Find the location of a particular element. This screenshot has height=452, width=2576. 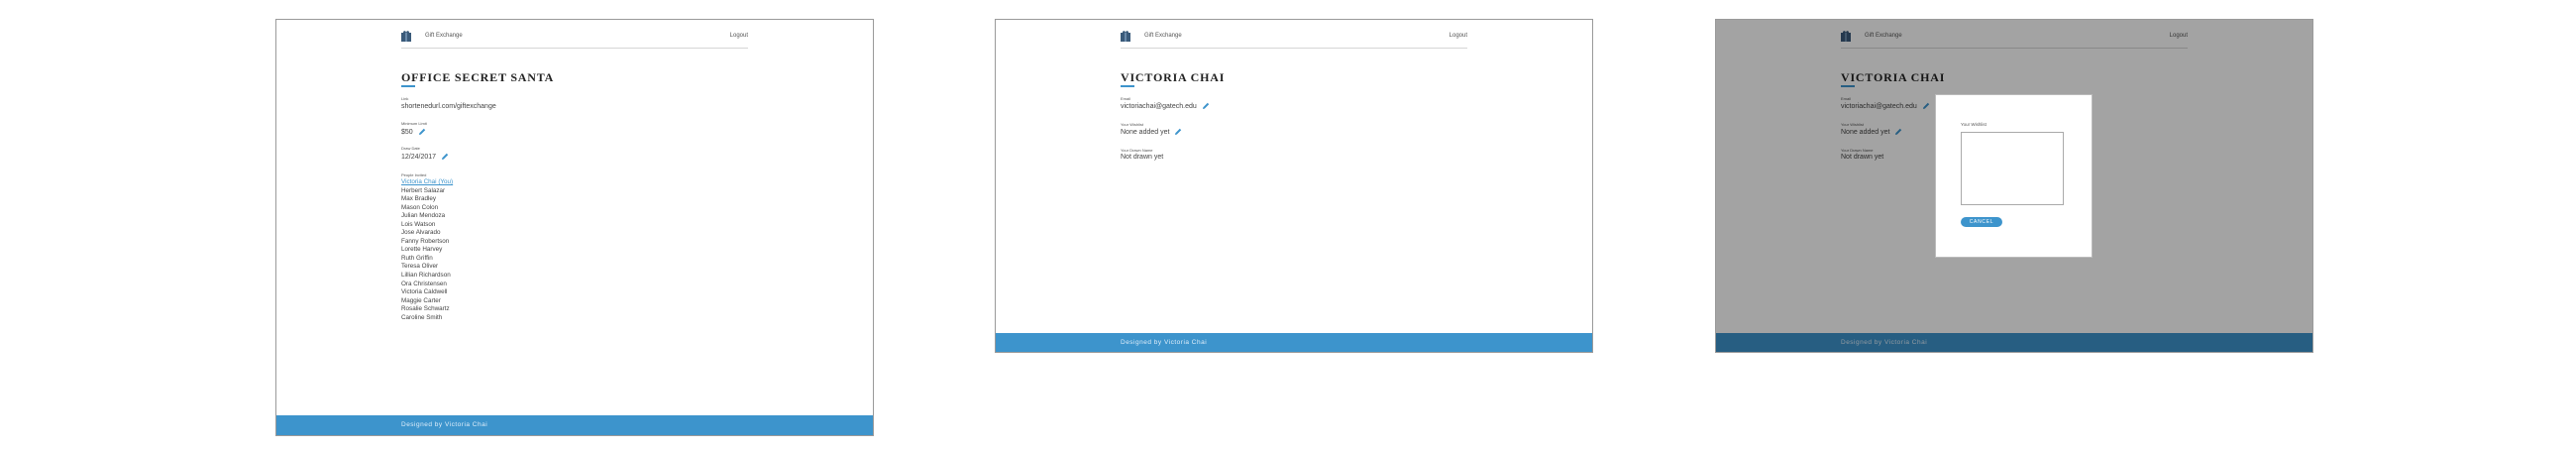

draw-date-label: Draw Date is located at coordinates (410, 148).